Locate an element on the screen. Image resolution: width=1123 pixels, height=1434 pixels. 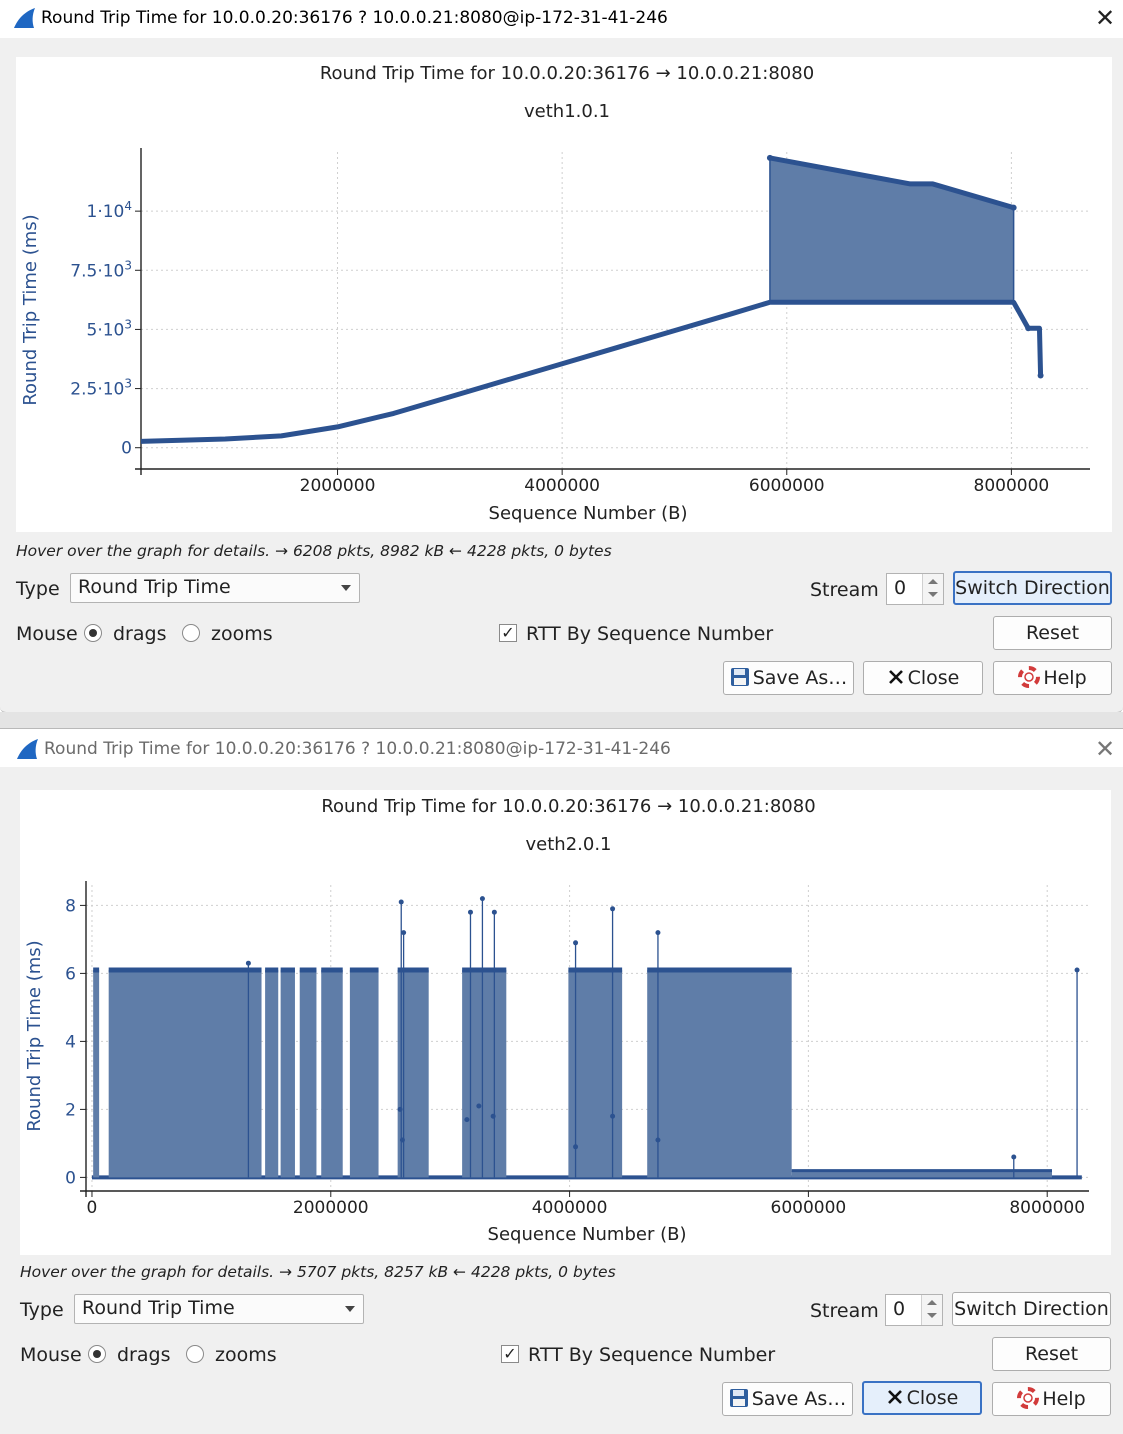
chevron-down-icon is located at coordinates (346, 588).